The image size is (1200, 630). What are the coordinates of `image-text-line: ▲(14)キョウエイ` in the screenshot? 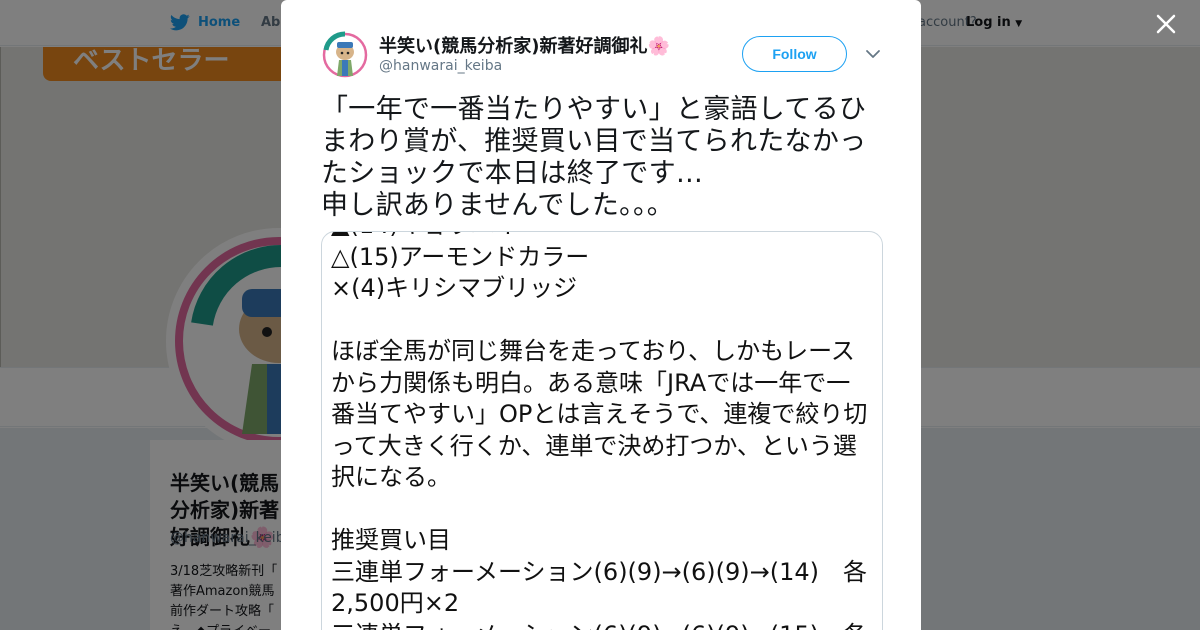 It's located at (601, 237).